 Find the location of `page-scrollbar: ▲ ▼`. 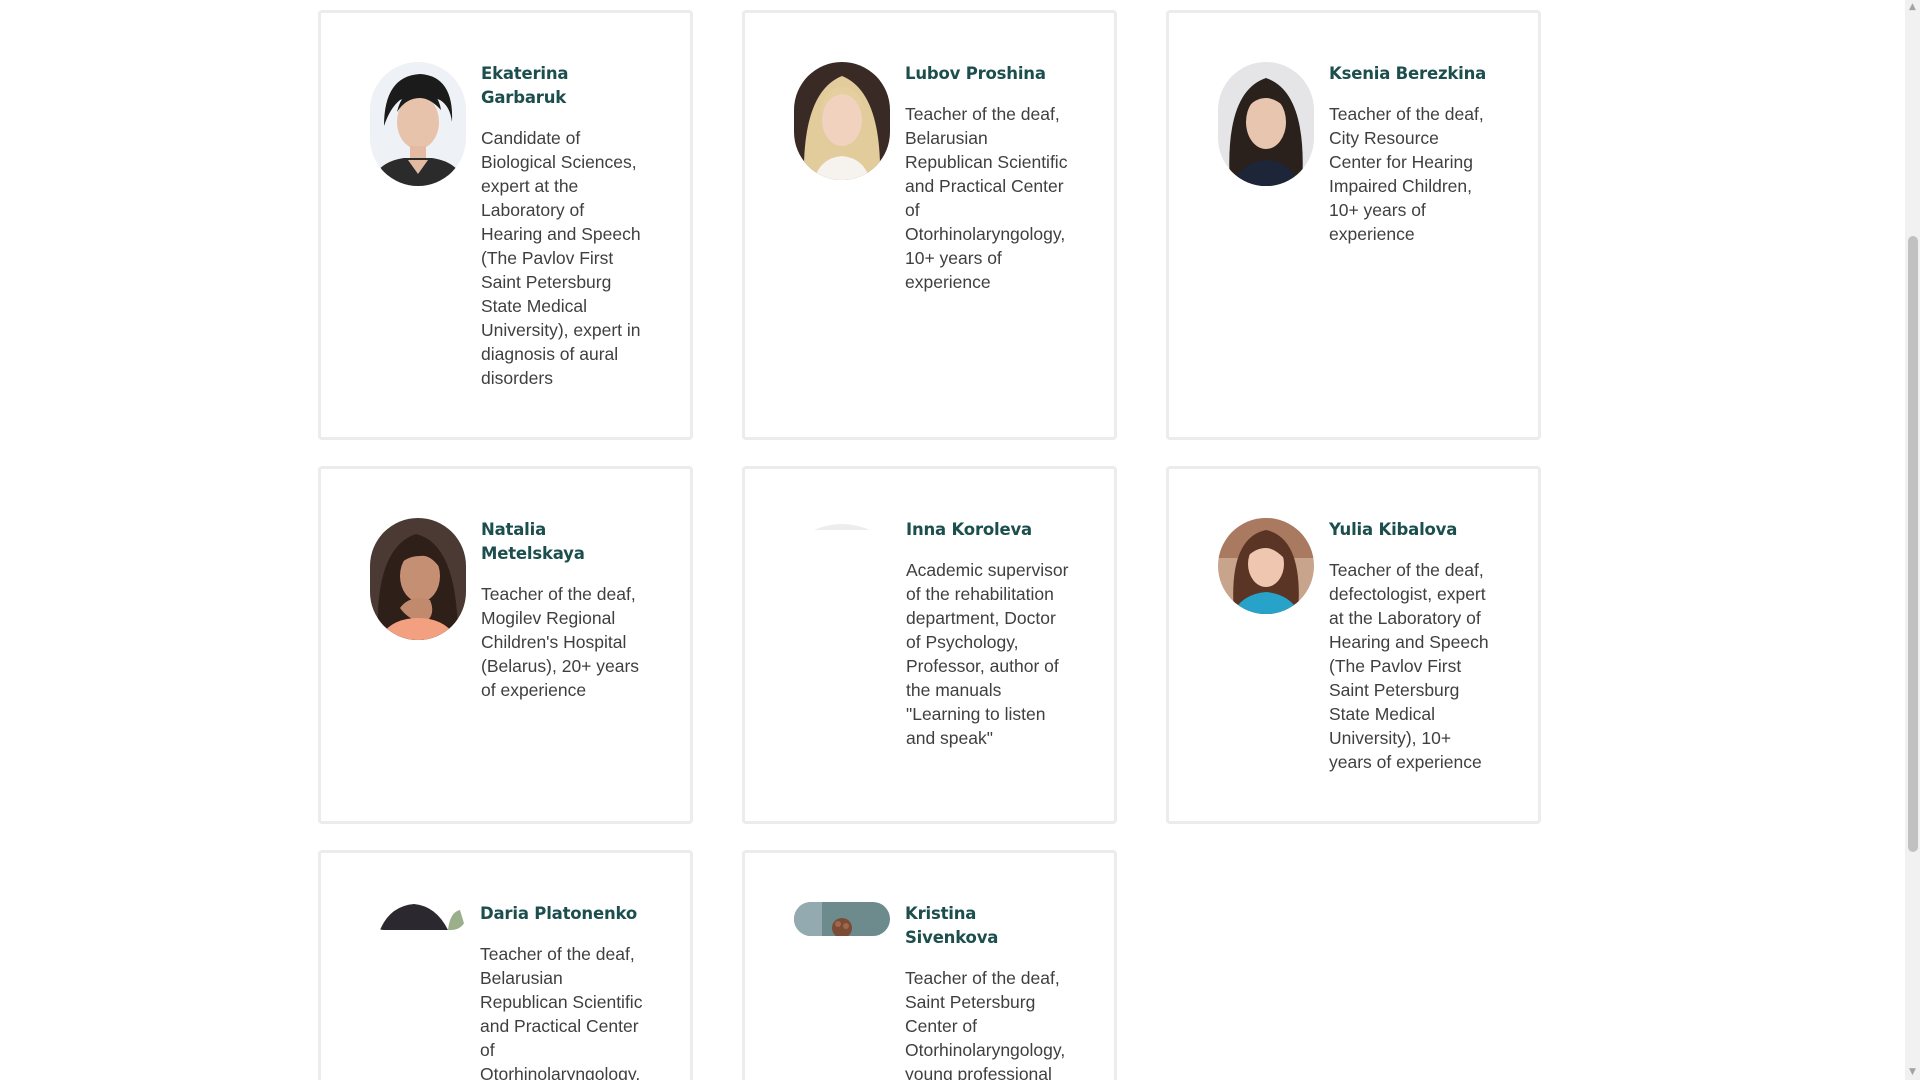

page-scrollbar: ▲ ▼ is located at coordinates (1912, 540).